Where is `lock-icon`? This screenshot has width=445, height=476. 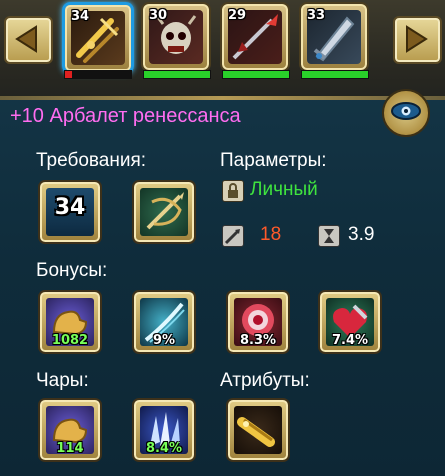
lock-icon is located at coordinates (233, 191).